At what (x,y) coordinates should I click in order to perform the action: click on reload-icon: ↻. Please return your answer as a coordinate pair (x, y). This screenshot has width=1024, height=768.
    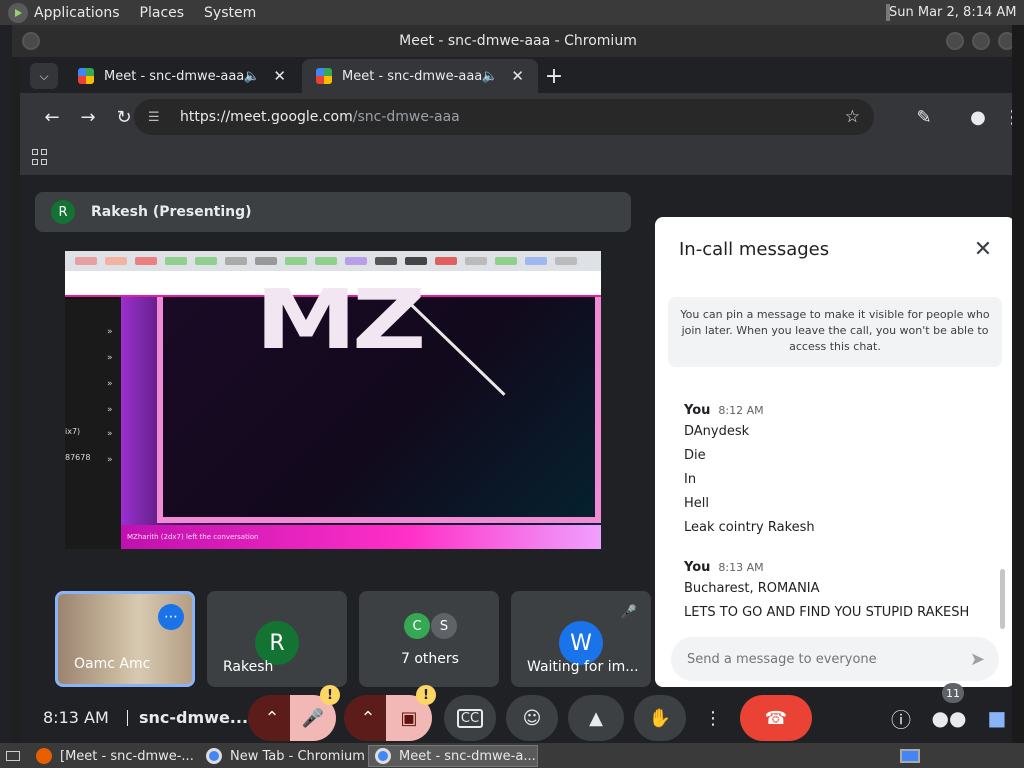
    Looking at the image, I should click on (124, 117).